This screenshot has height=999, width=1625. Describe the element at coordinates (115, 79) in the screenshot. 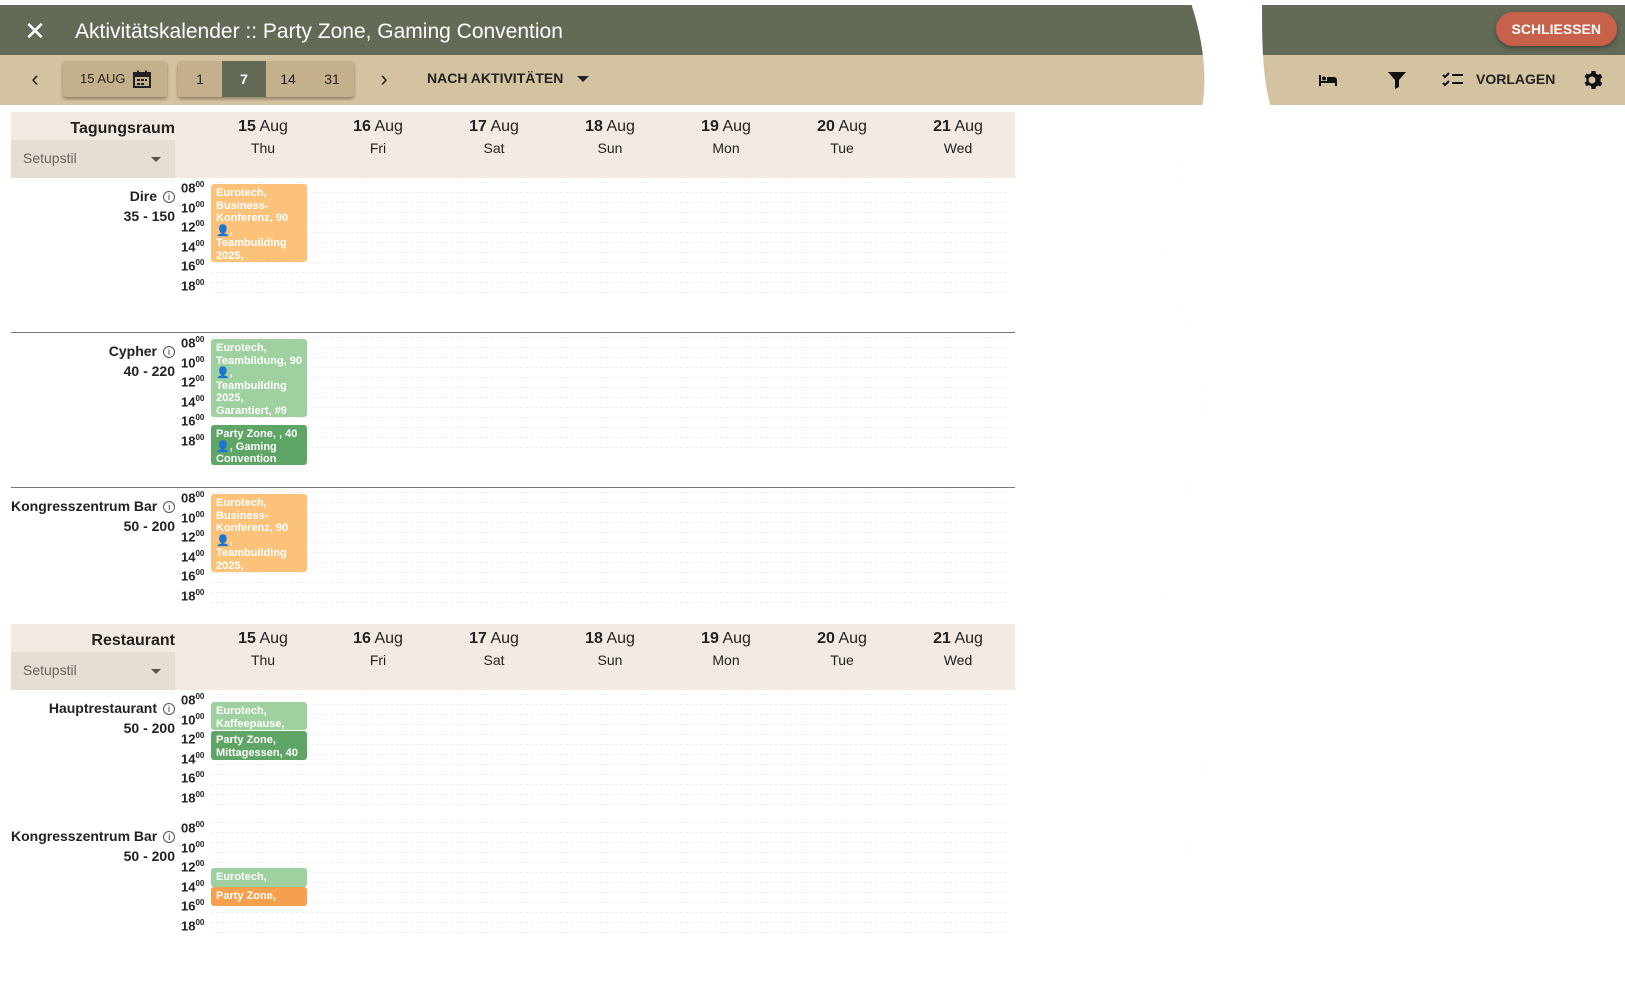

I see `date-picker-button: 15 AUG` at that location.